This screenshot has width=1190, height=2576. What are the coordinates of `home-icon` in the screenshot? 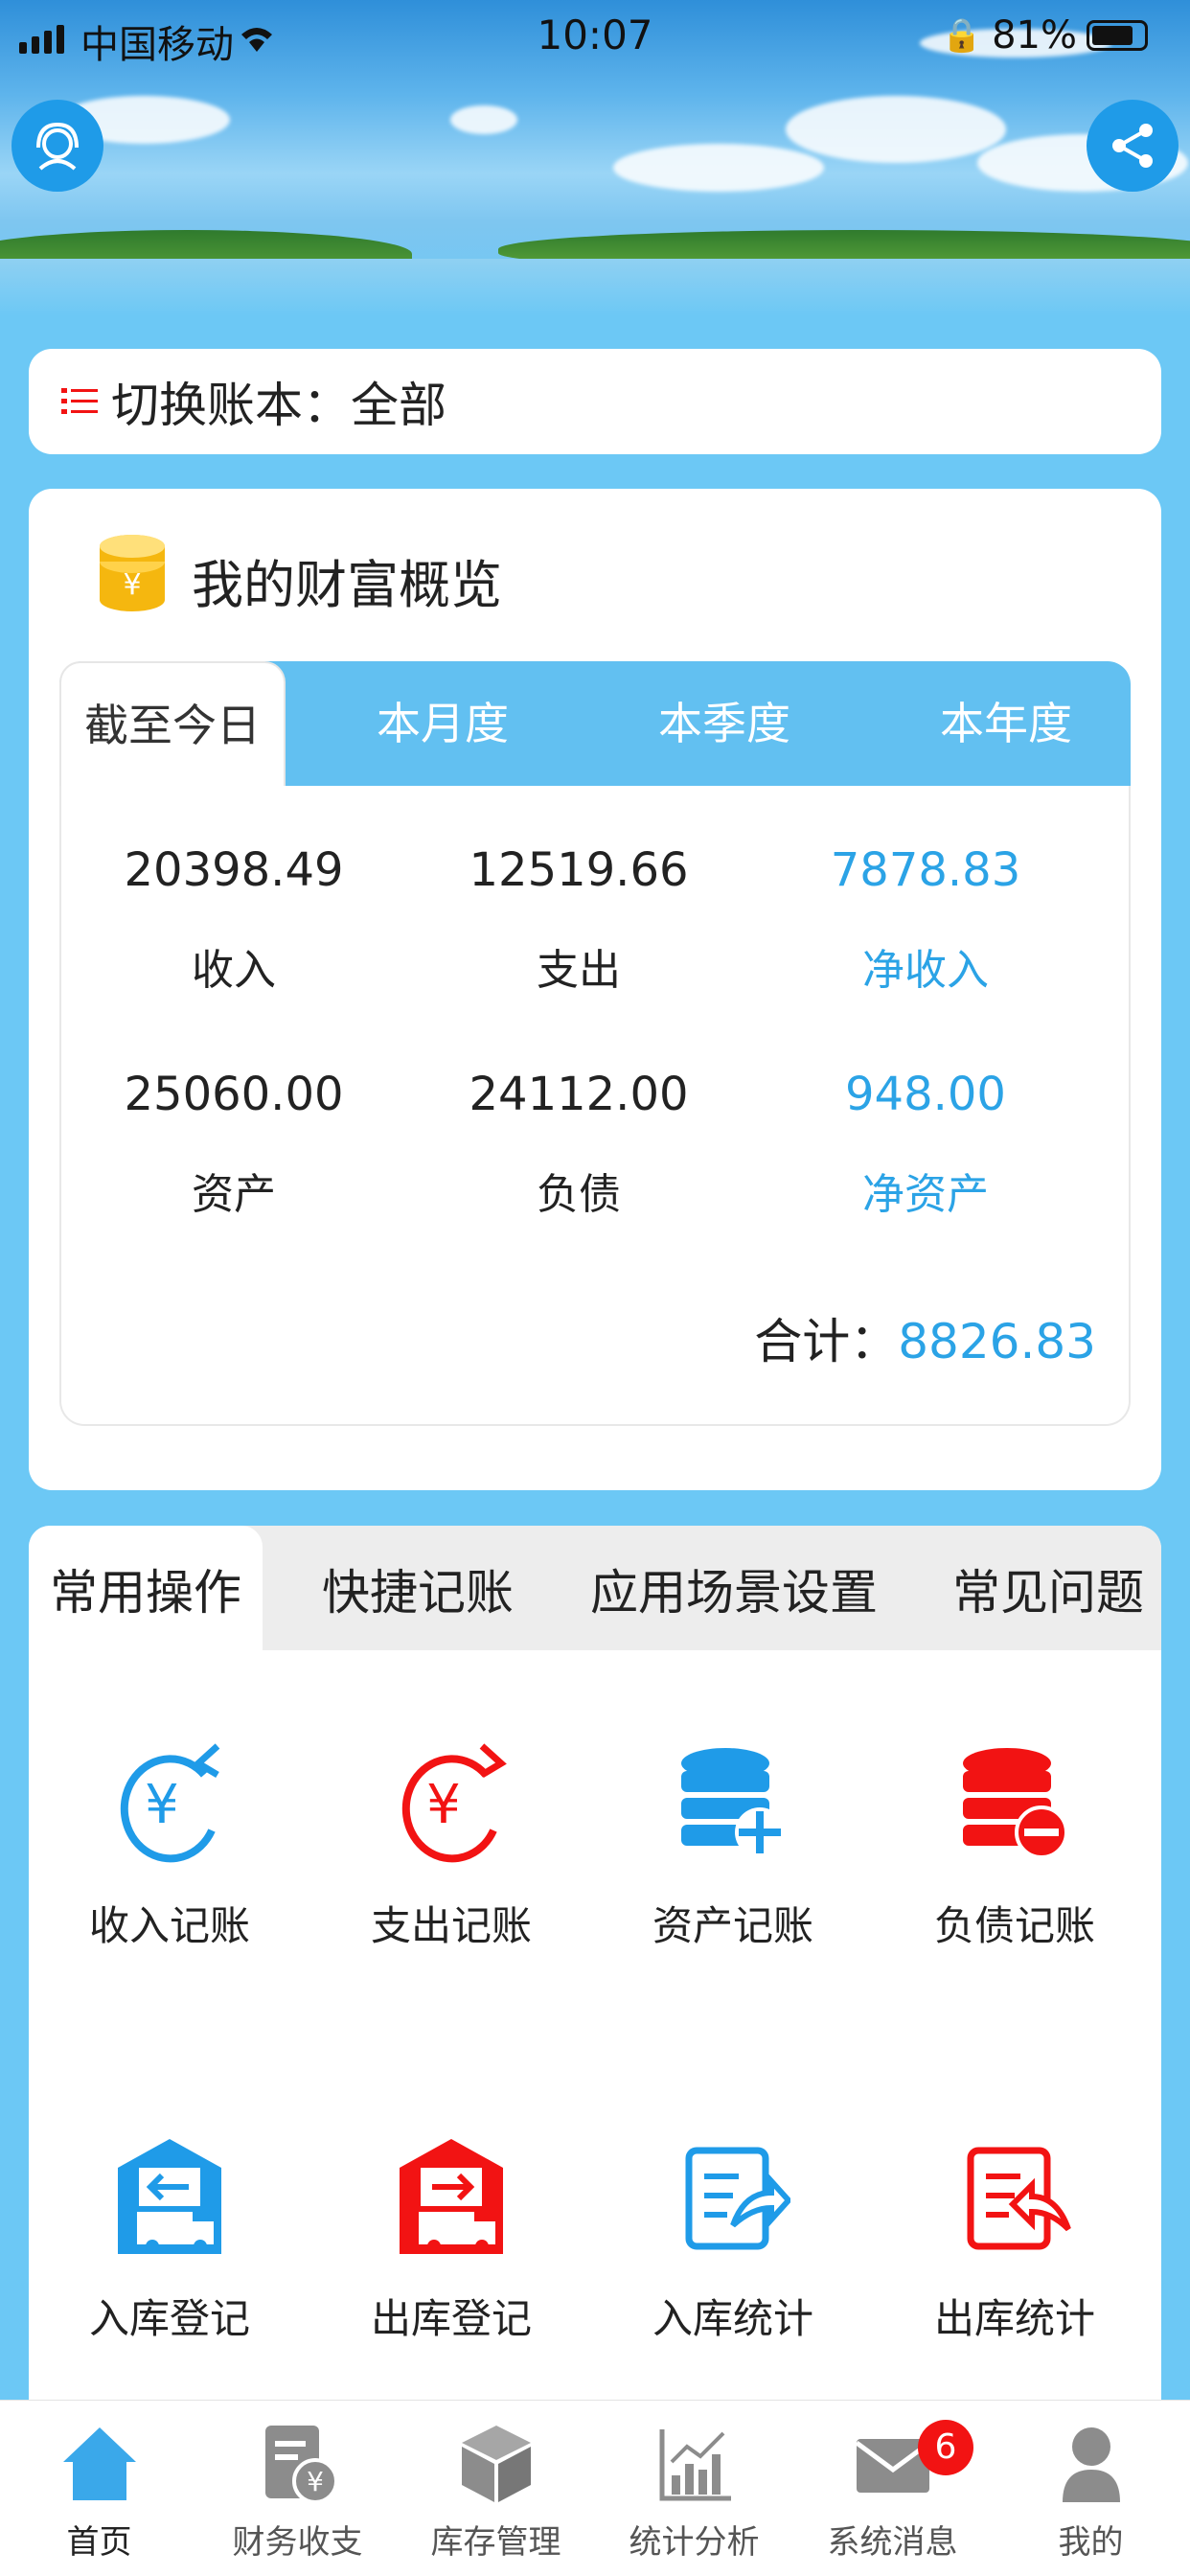 It's located at (99, 2463).